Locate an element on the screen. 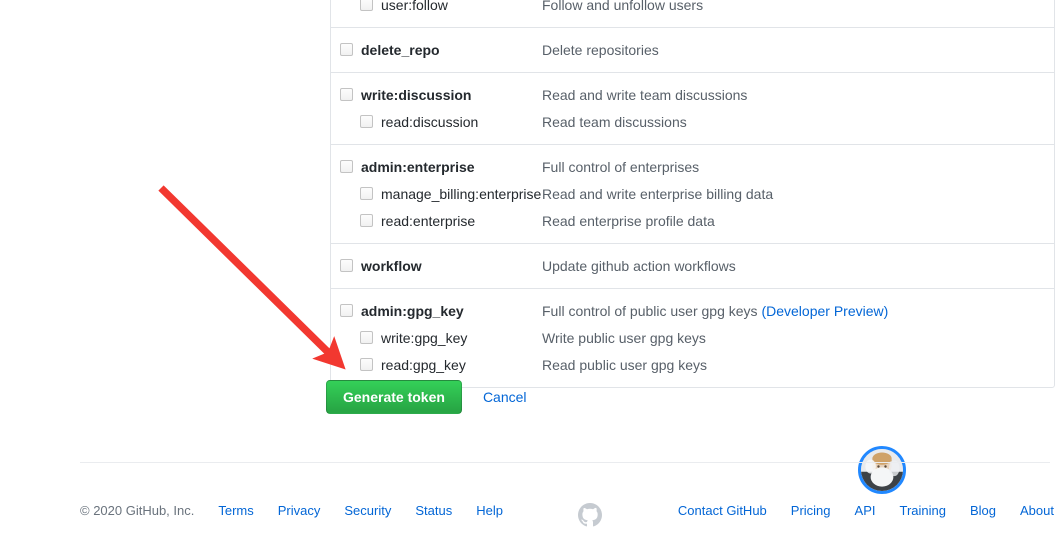 The image size is (1062, 546). scope-description-text: Read and write team discussions is located at coordinates (645, 94).